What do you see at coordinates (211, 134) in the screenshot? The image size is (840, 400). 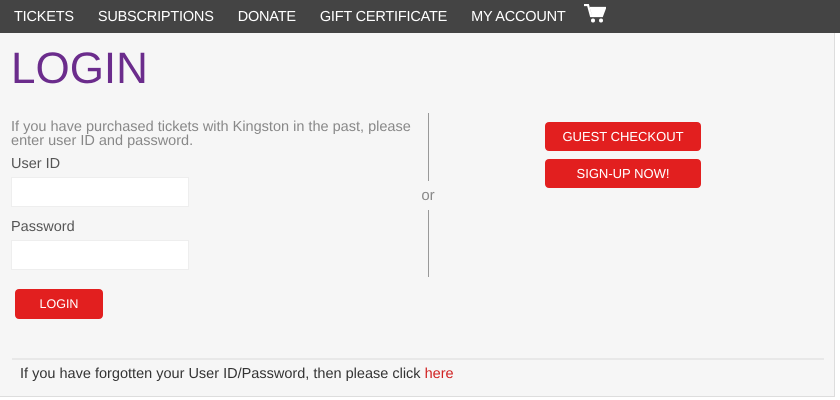 I see `intro-text: If you have purchased tickets with Kingston in the past, please enter user ID and password.` at bounding box center [211, 134].